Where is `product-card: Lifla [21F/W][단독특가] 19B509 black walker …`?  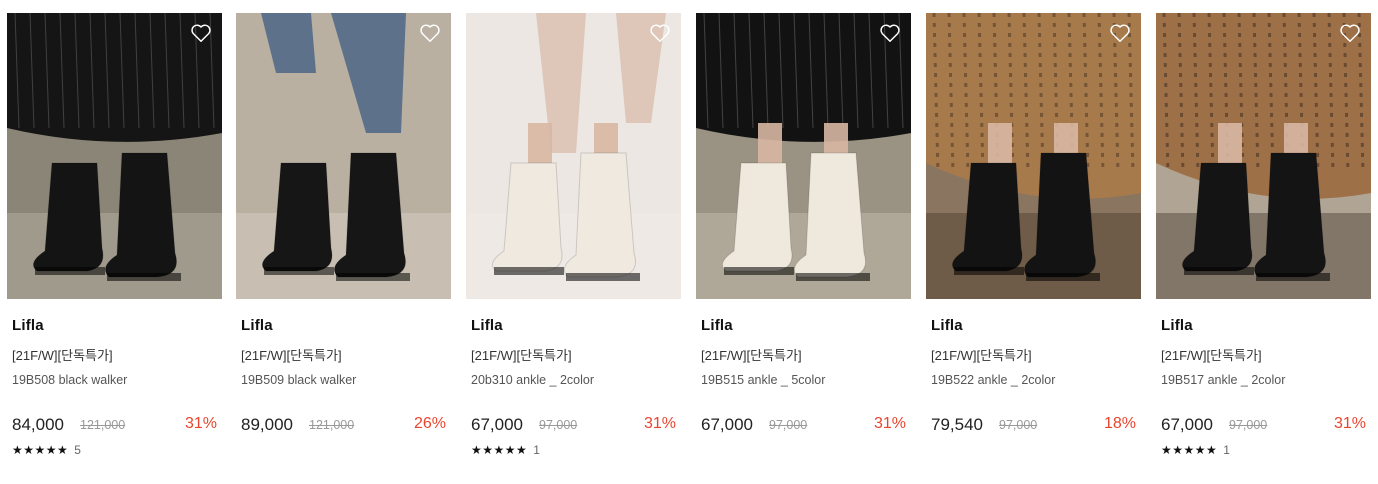 product-card: Lifla [21F/W][단독특가] 19B509 black walker … is located at coordinates (343, 243).